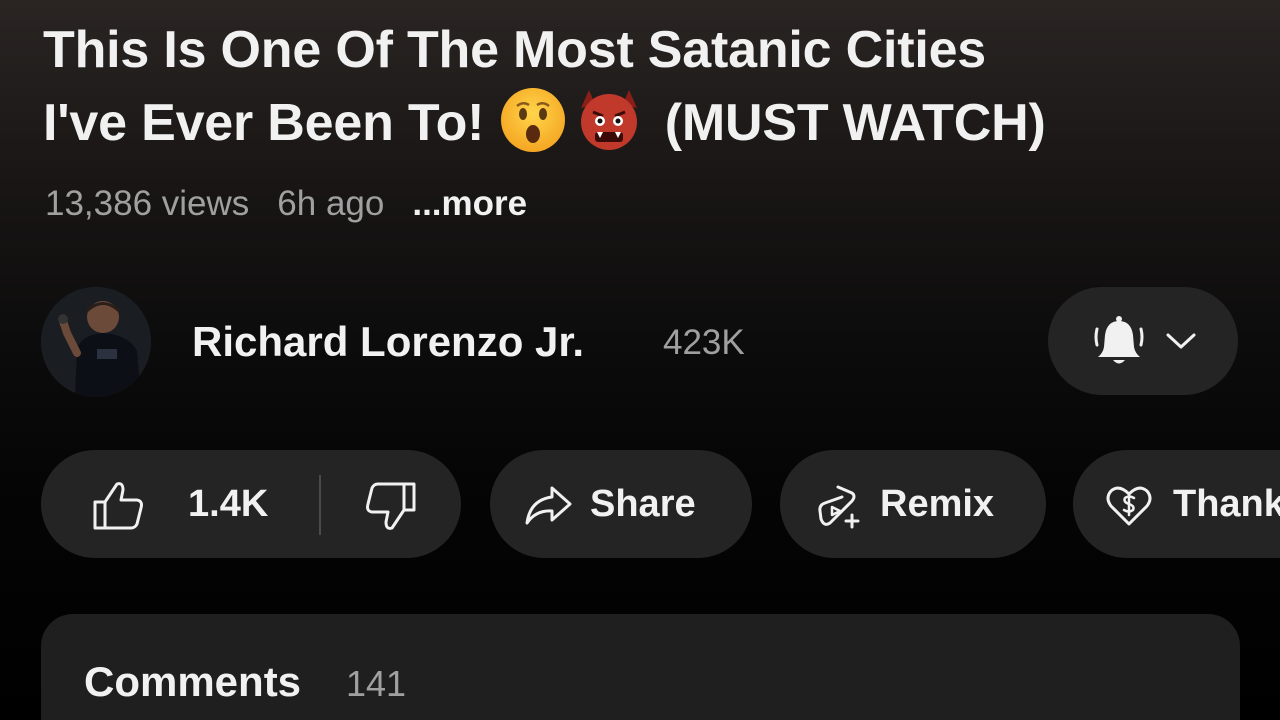 The height and width of the screenshot is (720, 1280). I want to click on action-bar: 1.4K Share Remix Thanks, so click(660, 504).